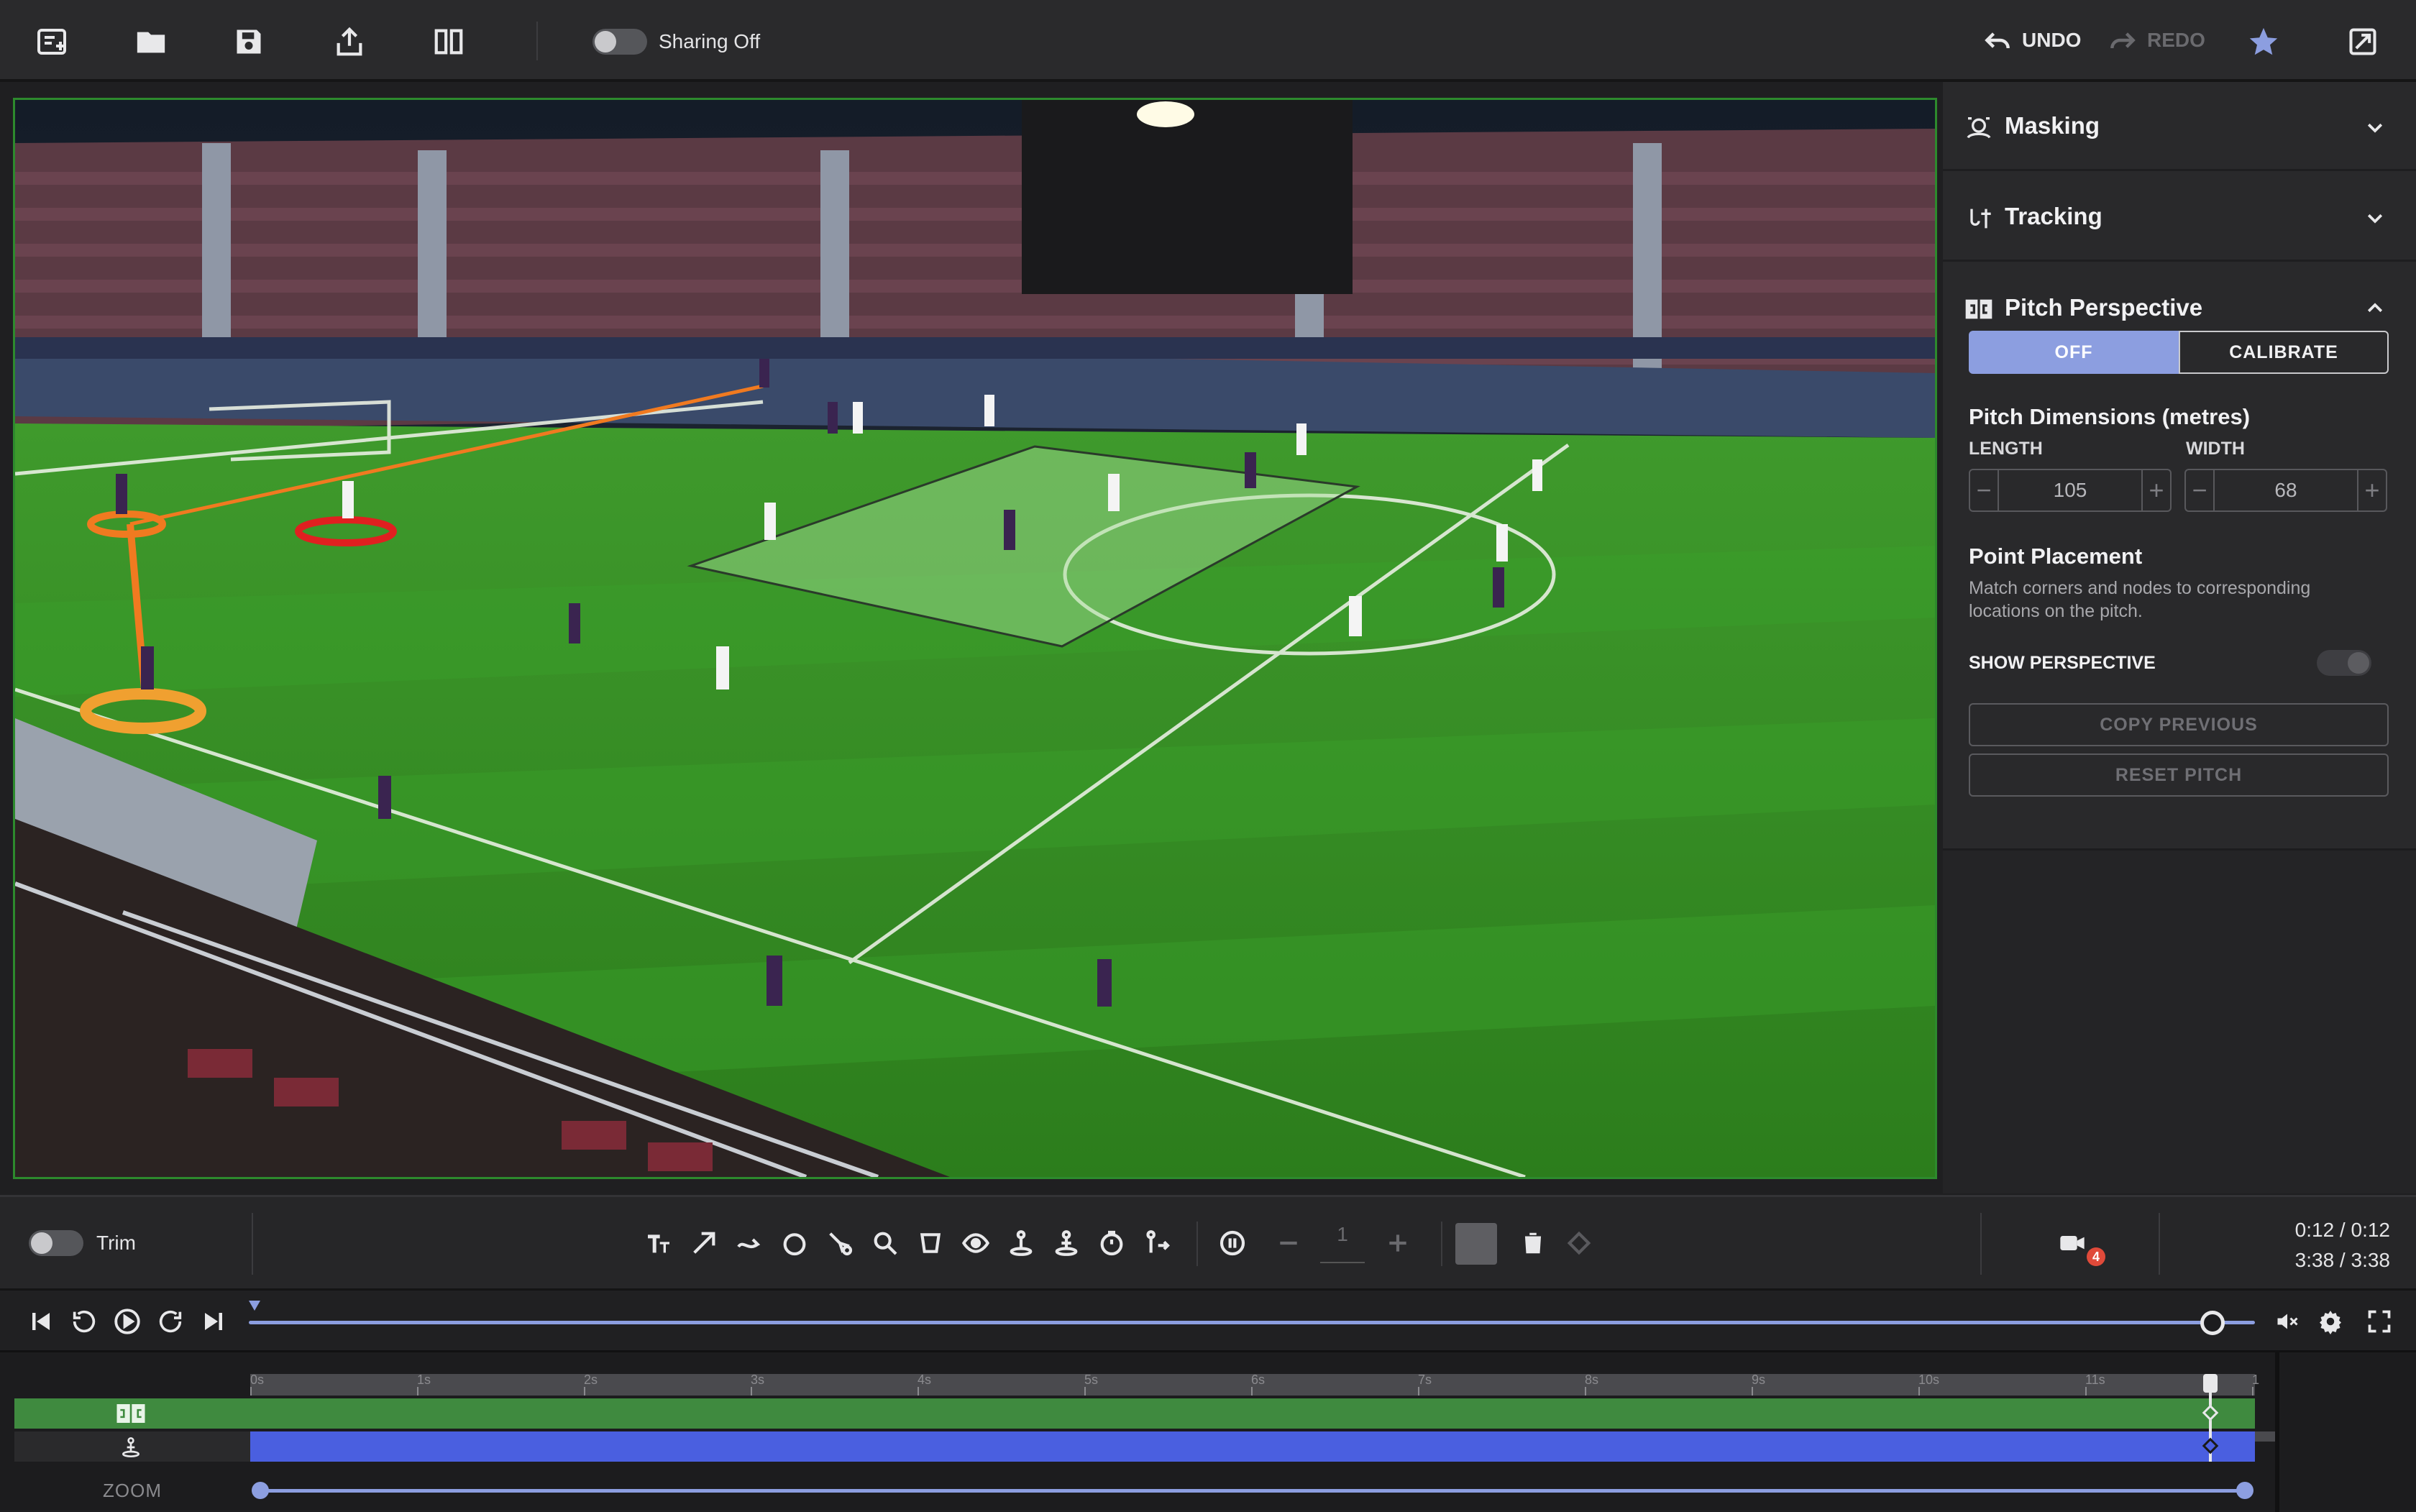 The width and height of the screenshot is (2416, 1512). Describe the element at coordinates (1579, 1243) in the screenshot. I see `keyframe-icon` at that location.